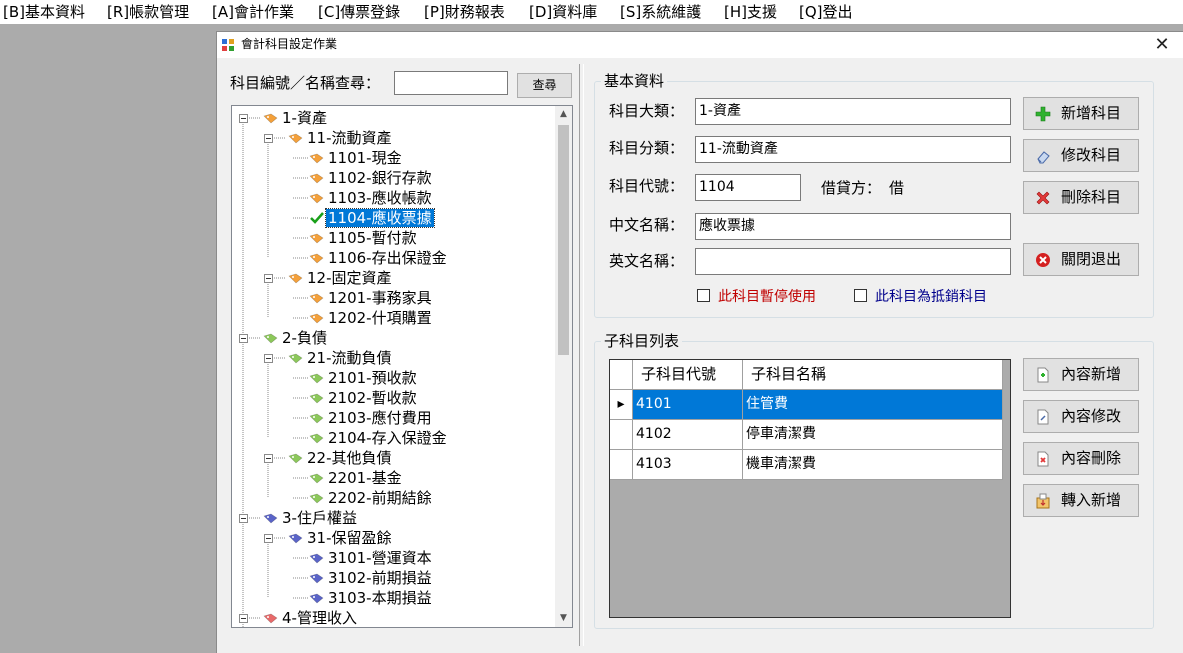 The width and height of the screenshot is (1183, 653). Describe the element at coordinates (1081, 259) in the screenshot. I see `close-exit-button: 關閉退出` at that location.